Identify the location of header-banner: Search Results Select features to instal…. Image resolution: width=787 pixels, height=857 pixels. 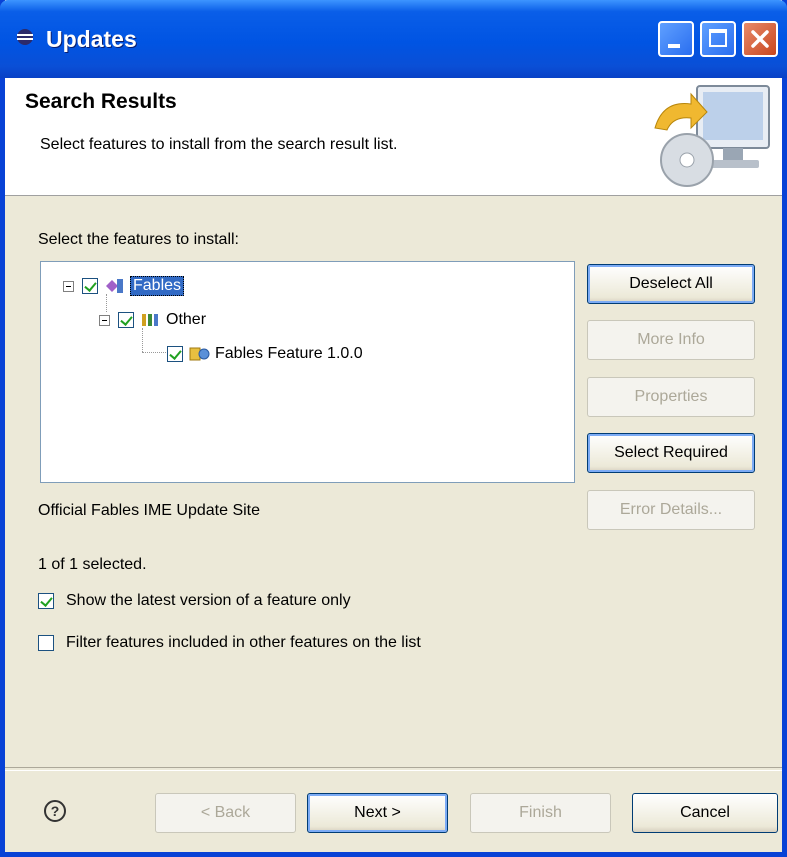
(393, 137).